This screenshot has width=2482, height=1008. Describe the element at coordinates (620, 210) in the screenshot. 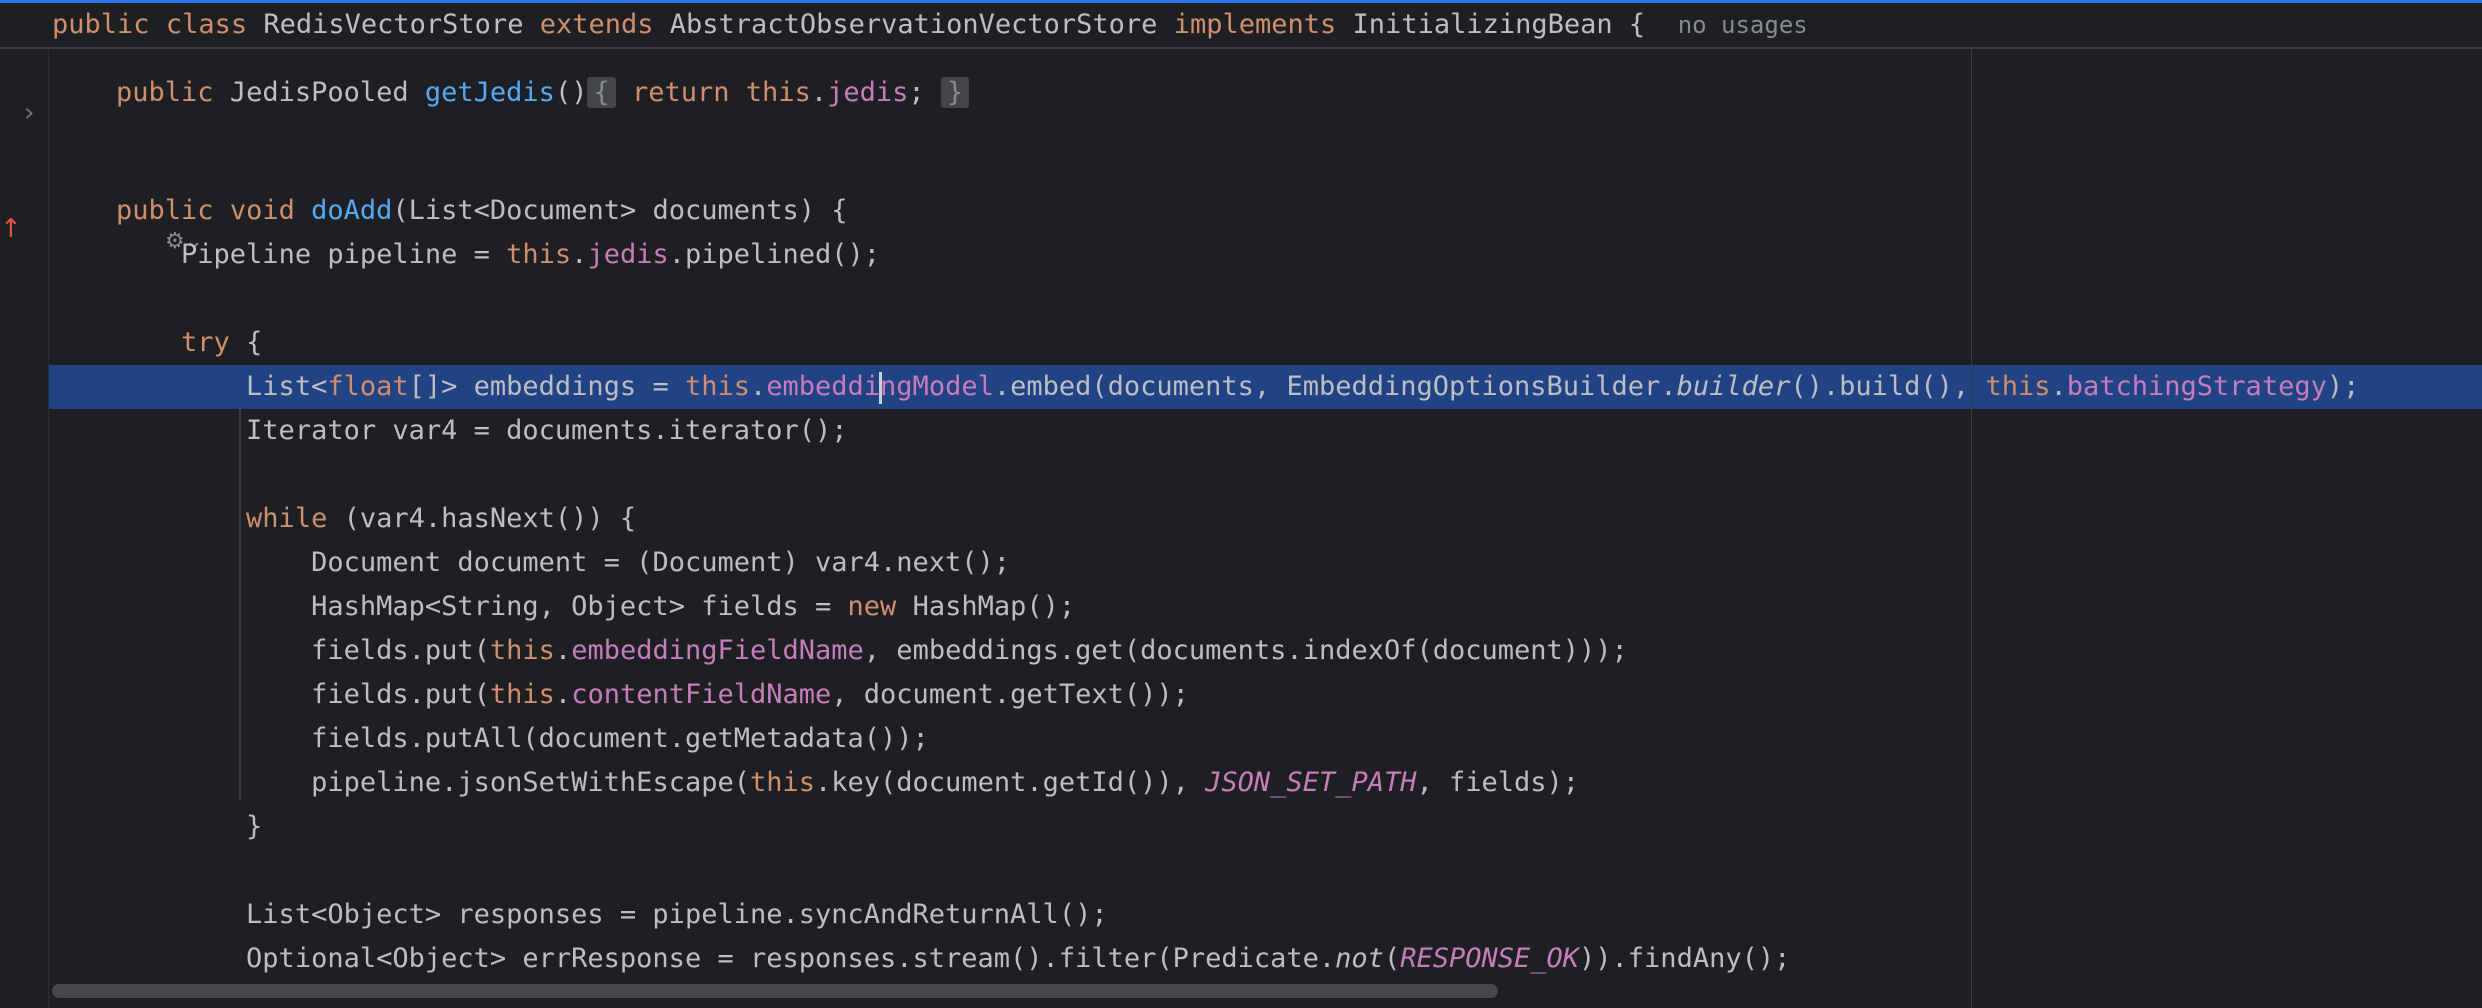

I see `method-params: (List<Document> documents) {` at that location.